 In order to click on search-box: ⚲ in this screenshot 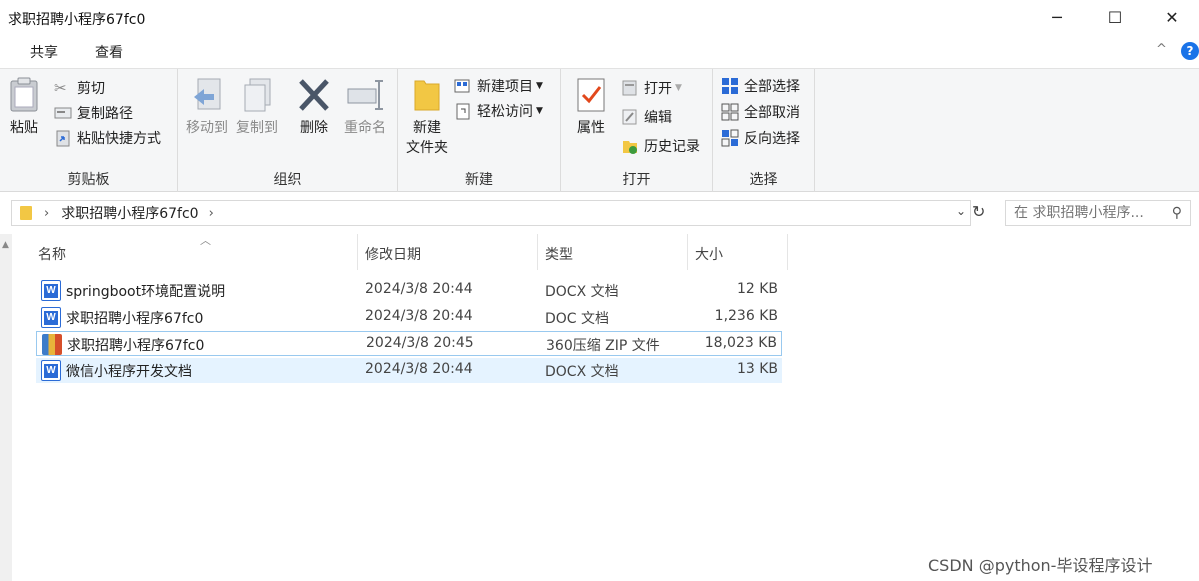, I will do `click(1098, 213)`.